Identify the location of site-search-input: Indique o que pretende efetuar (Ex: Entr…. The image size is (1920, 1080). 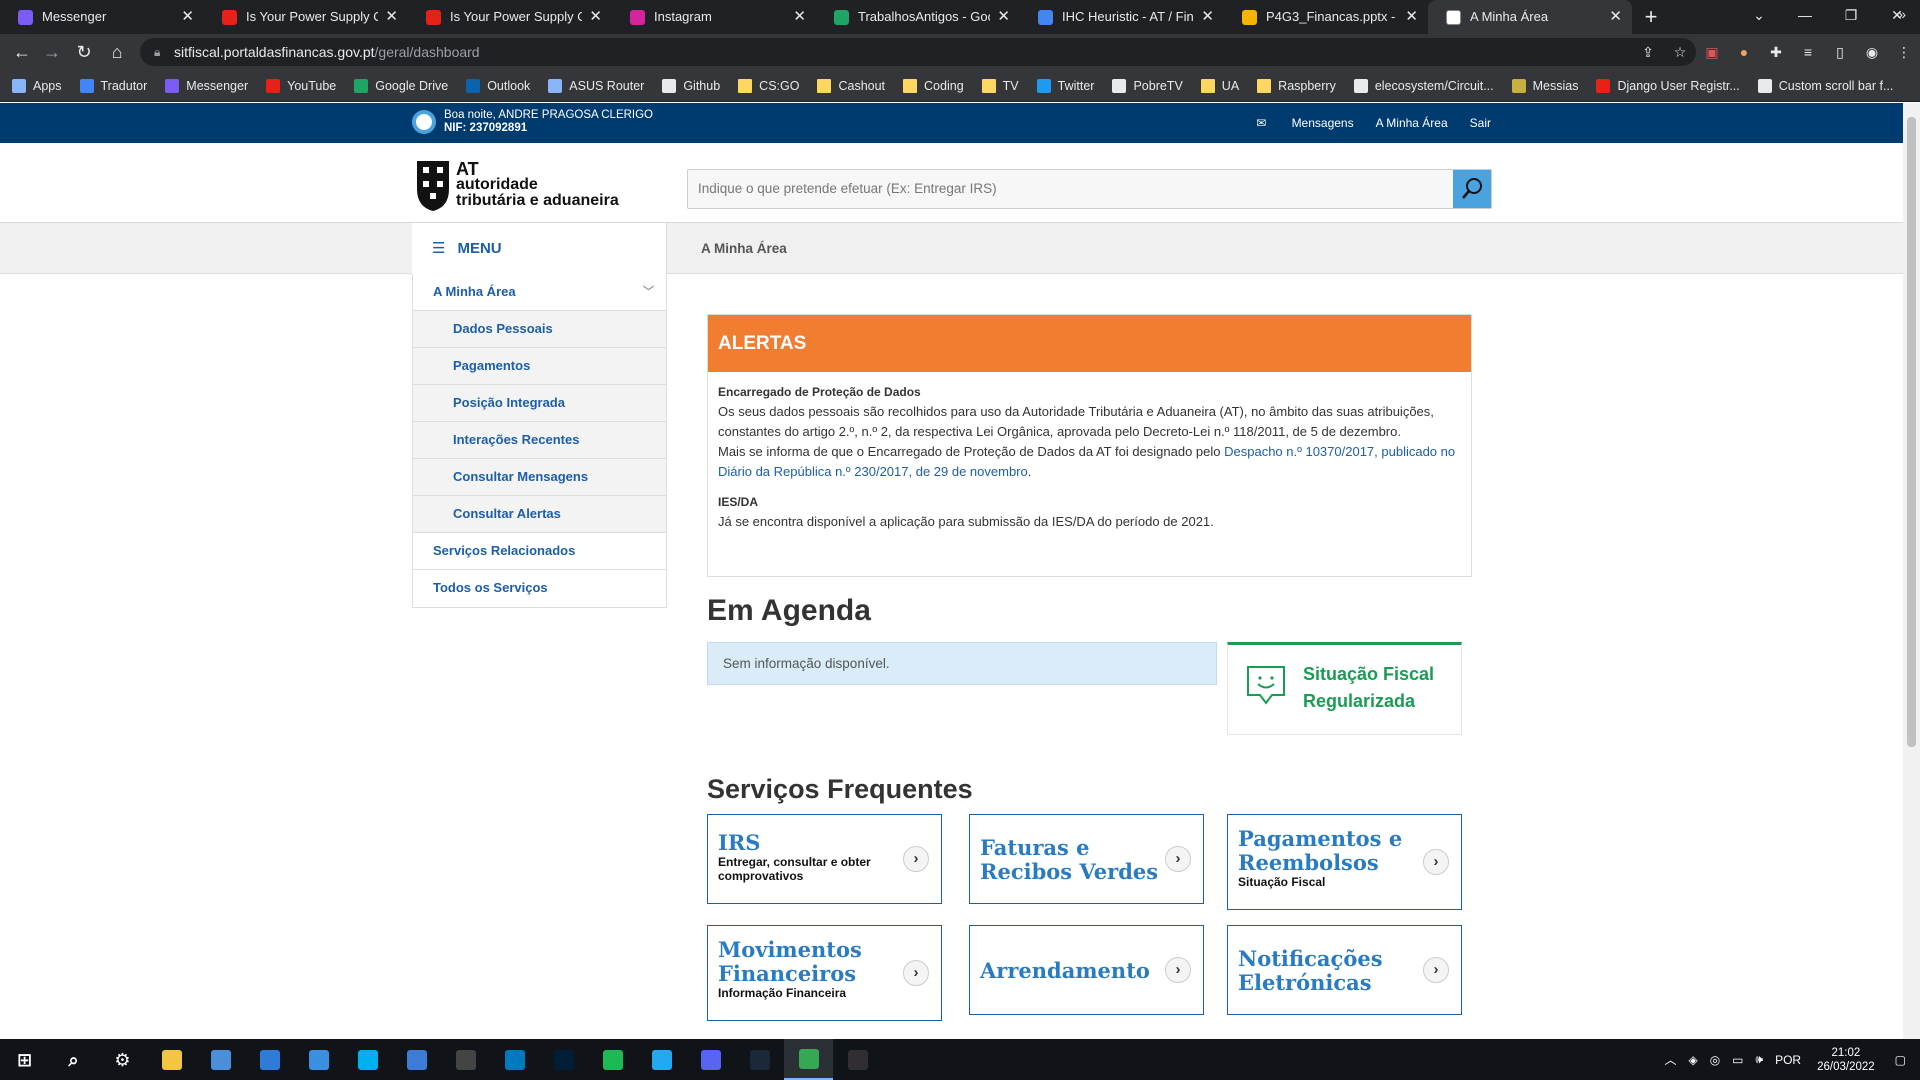
(1089, 189).